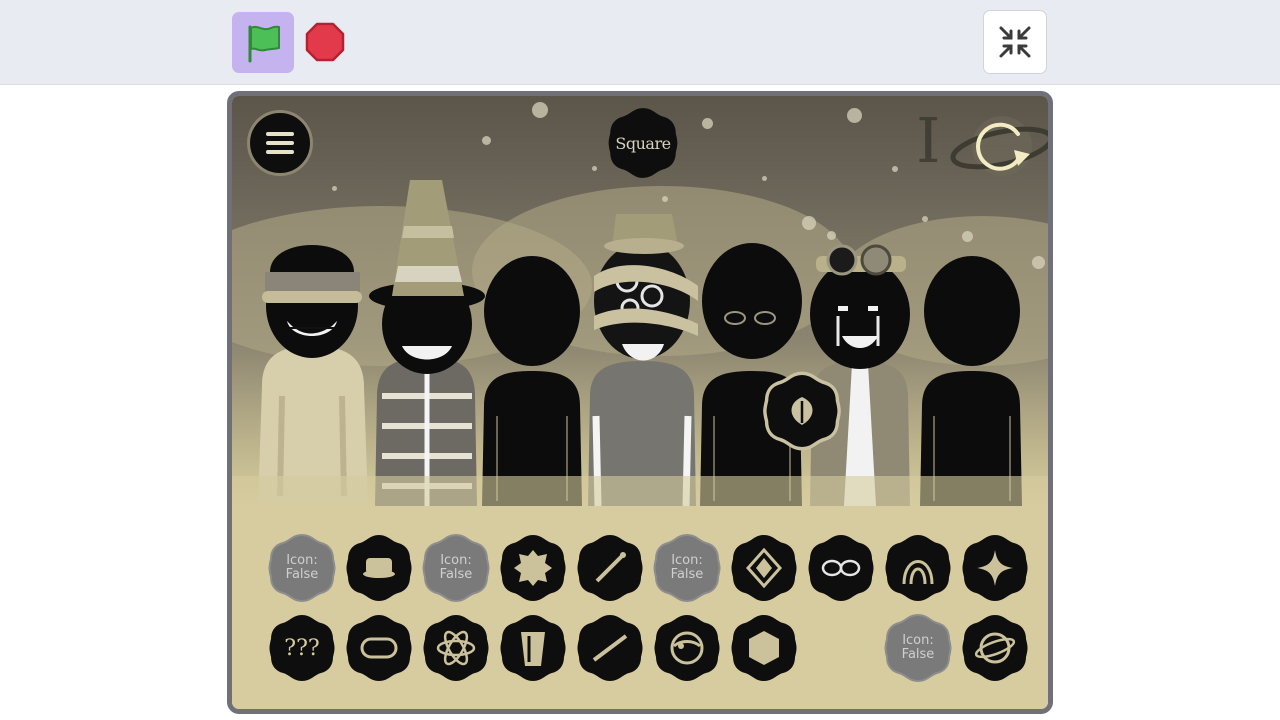 The height and width of the screenshot is (720, 1280). I want to click on toolbar, so click(640, 42).